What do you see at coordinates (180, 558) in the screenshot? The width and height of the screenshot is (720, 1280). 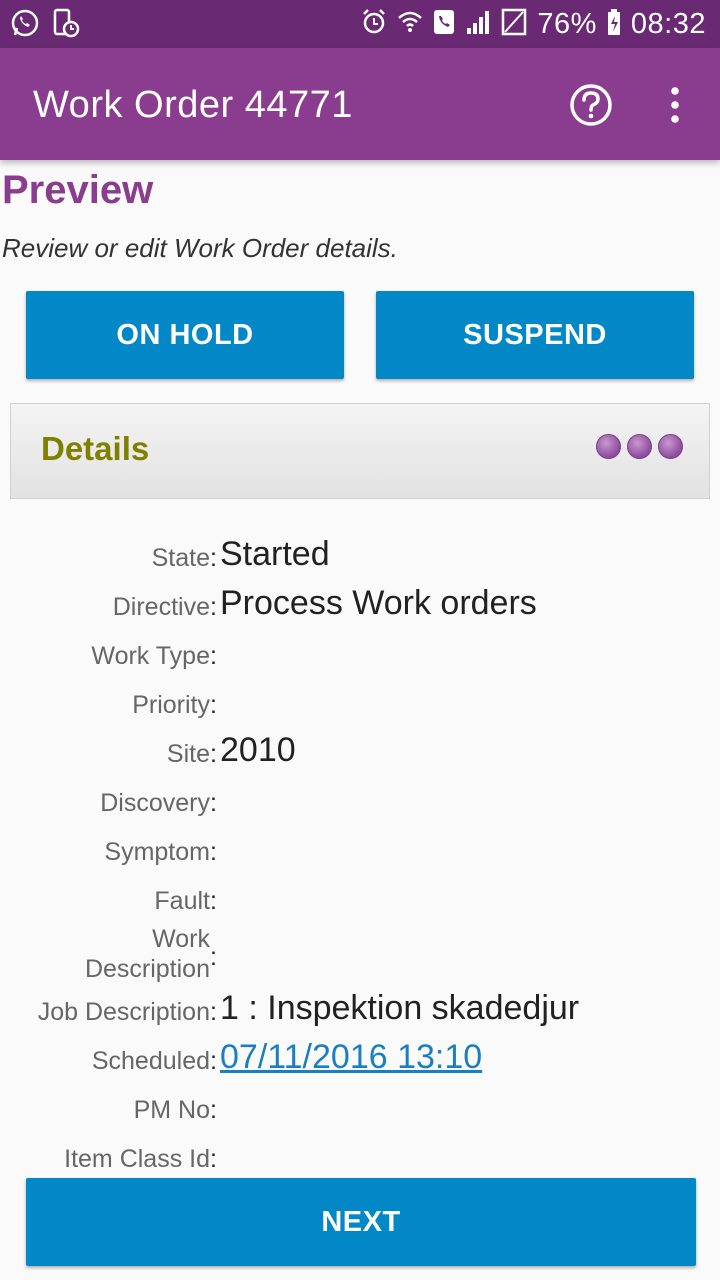 I see `field-label: State` at bounding box center [180, 558].